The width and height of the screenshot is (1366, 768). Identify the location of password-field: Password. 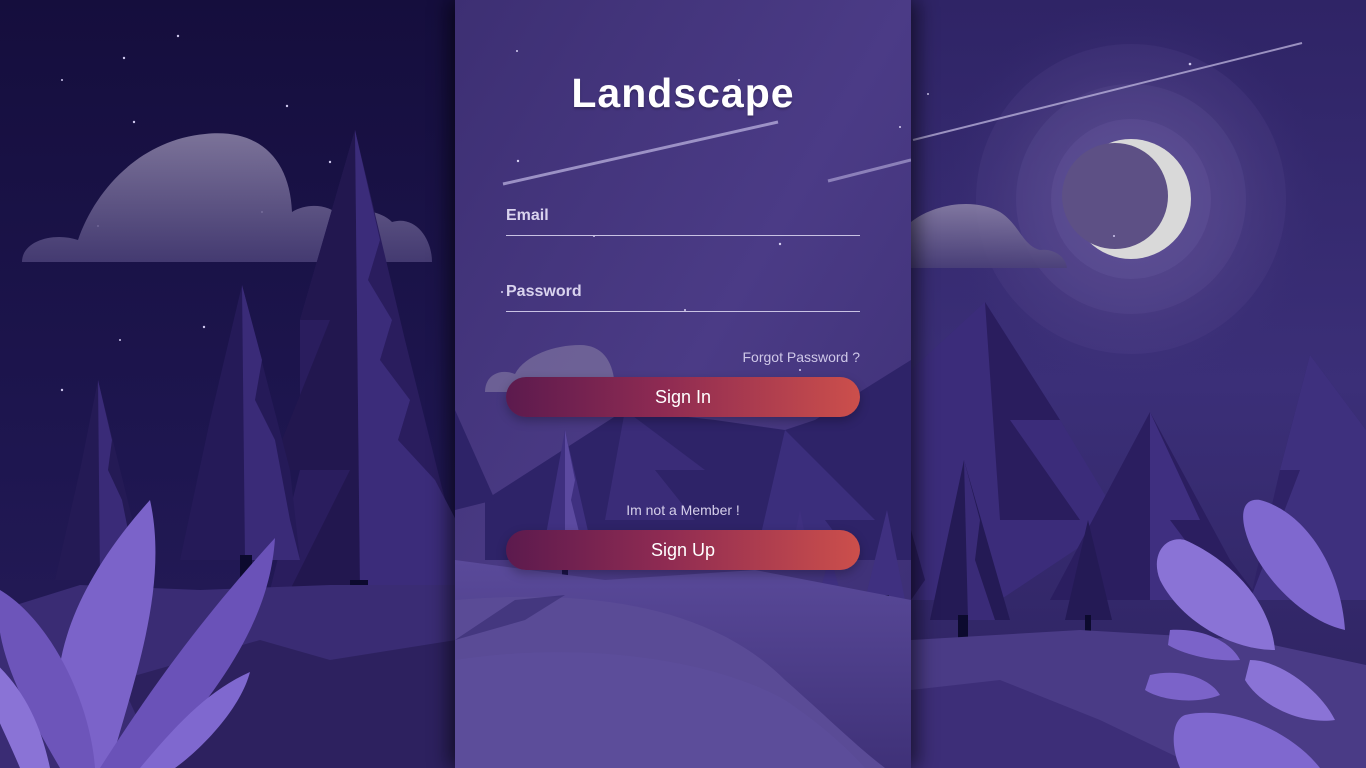
(685, 298).